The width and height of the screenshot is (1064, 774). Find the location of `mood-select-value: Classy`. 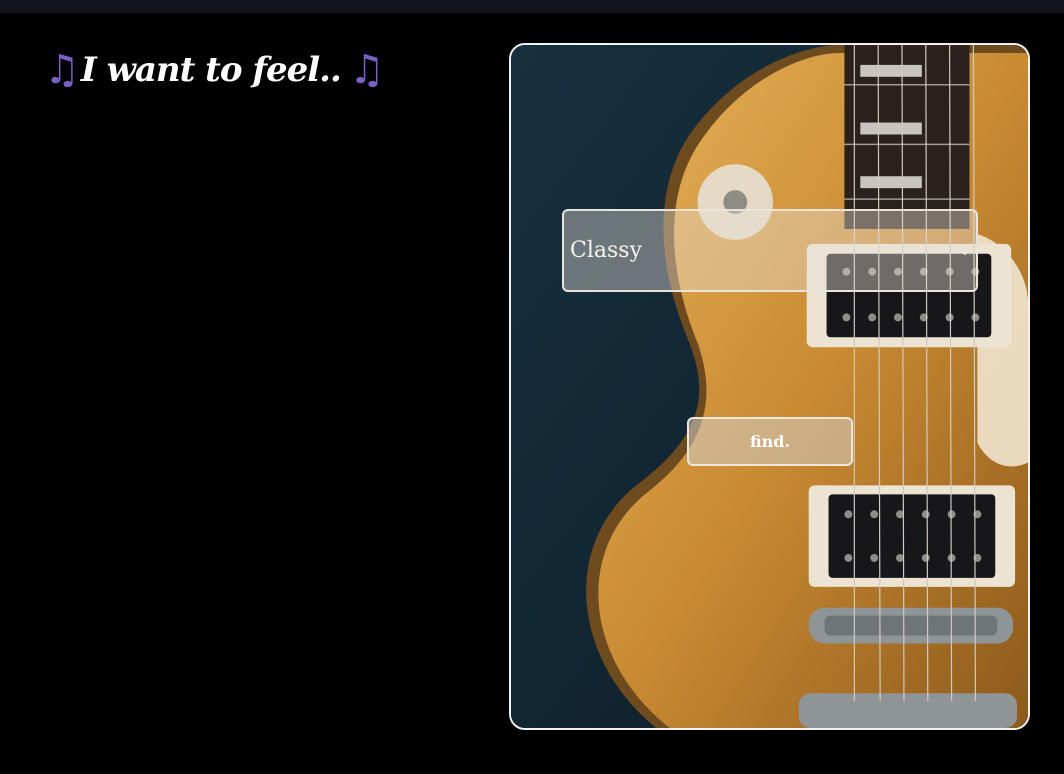

mood-select-value: Classy is located at coordinates (606, 250).